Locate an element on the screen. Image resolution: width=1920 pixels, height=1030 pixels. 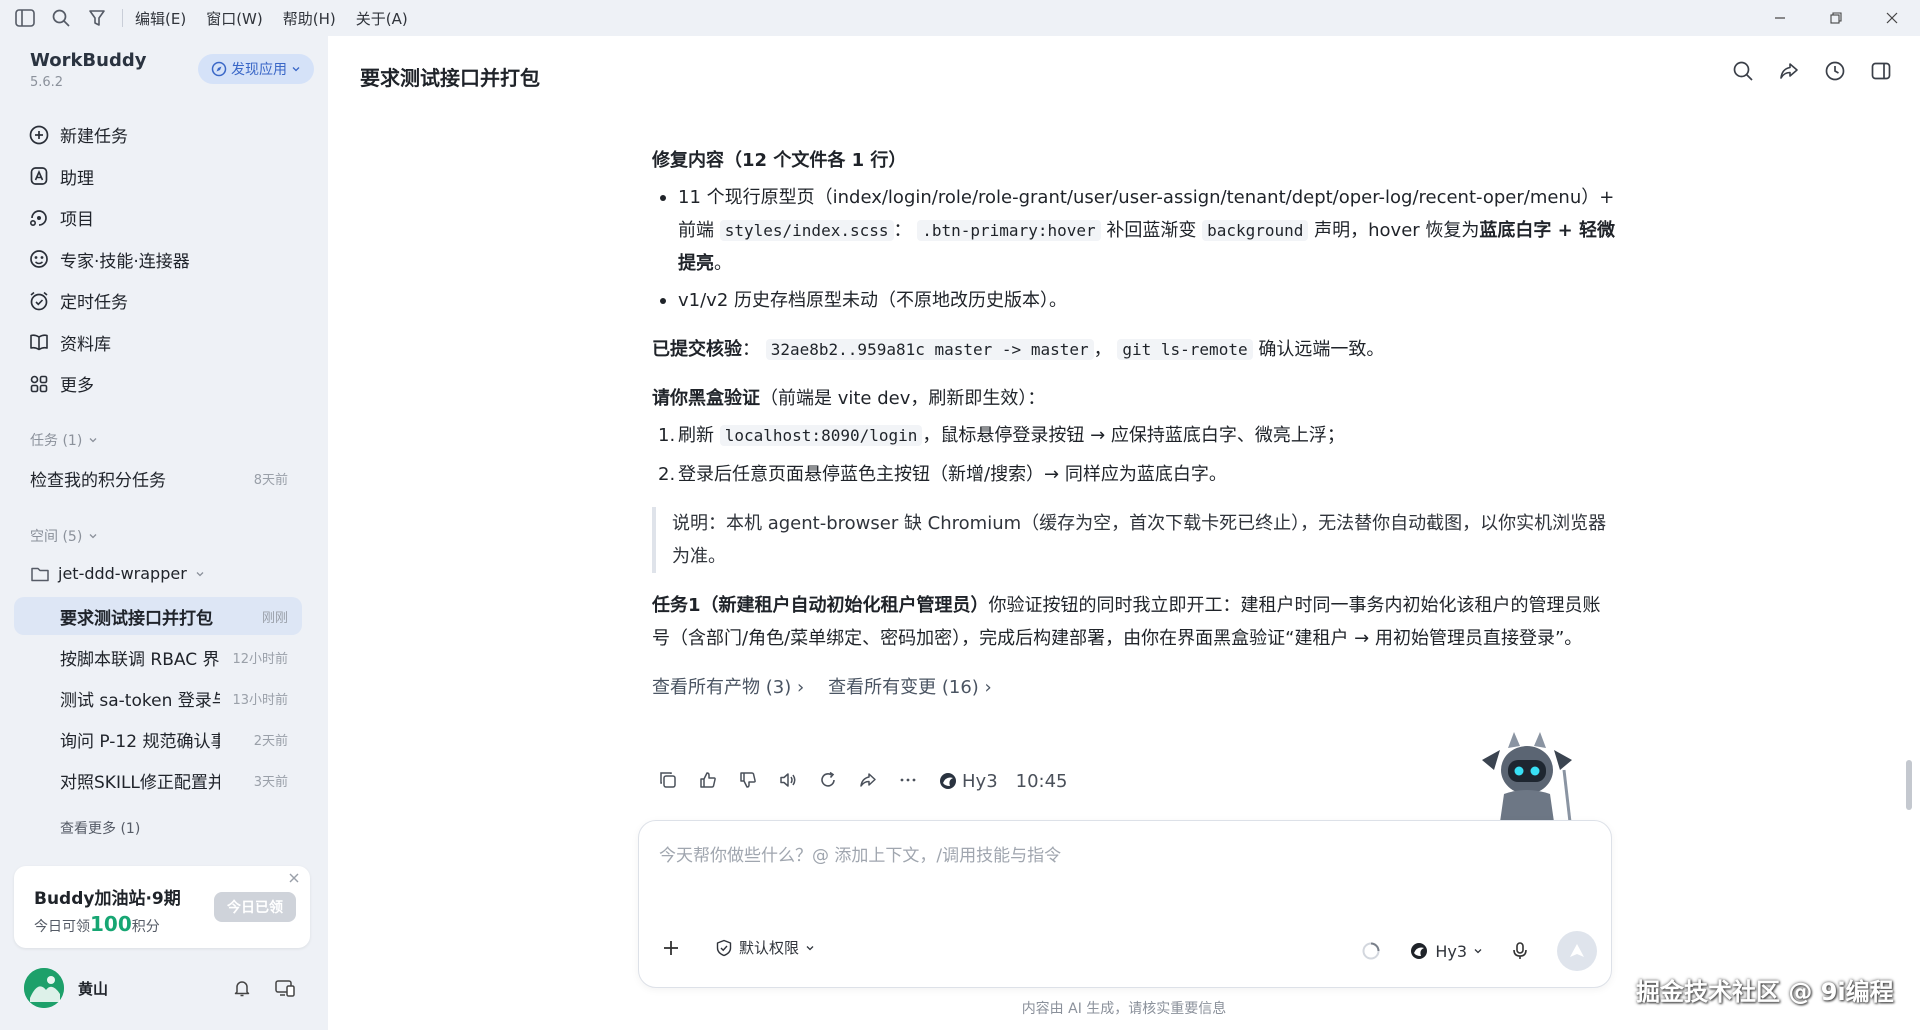
chat-input: 今天帮你做些什么？@ 添加上下文，/调用技能与指令 is located at coordinates (860, 853).